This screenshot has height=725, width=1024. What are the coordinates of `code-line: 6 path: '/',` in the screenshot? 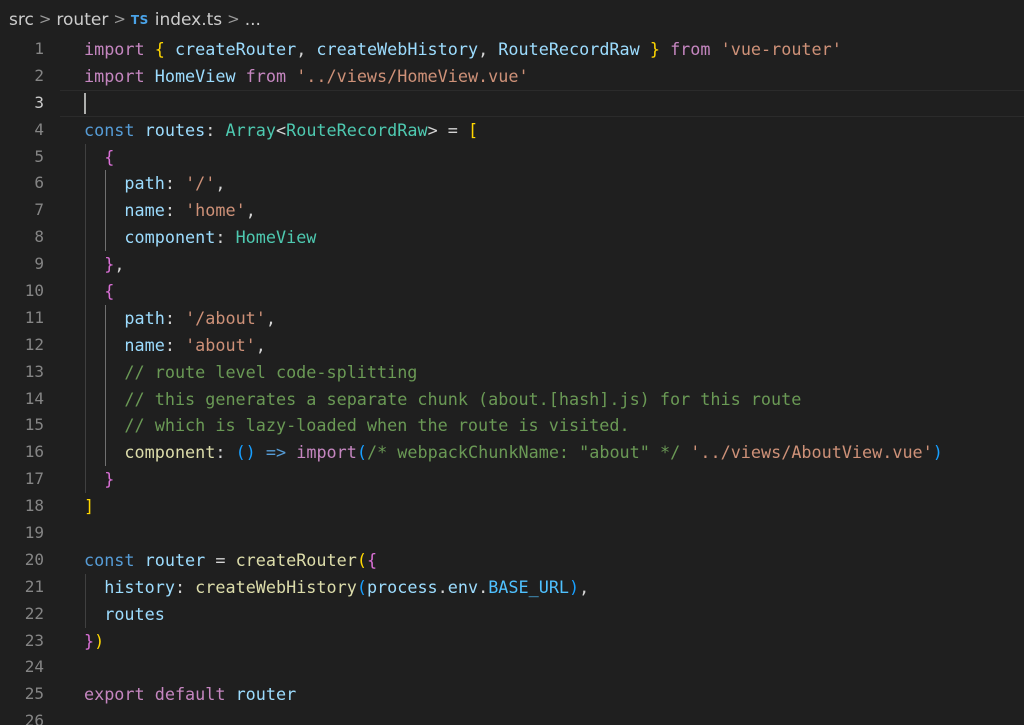 It's located at (512, 184).